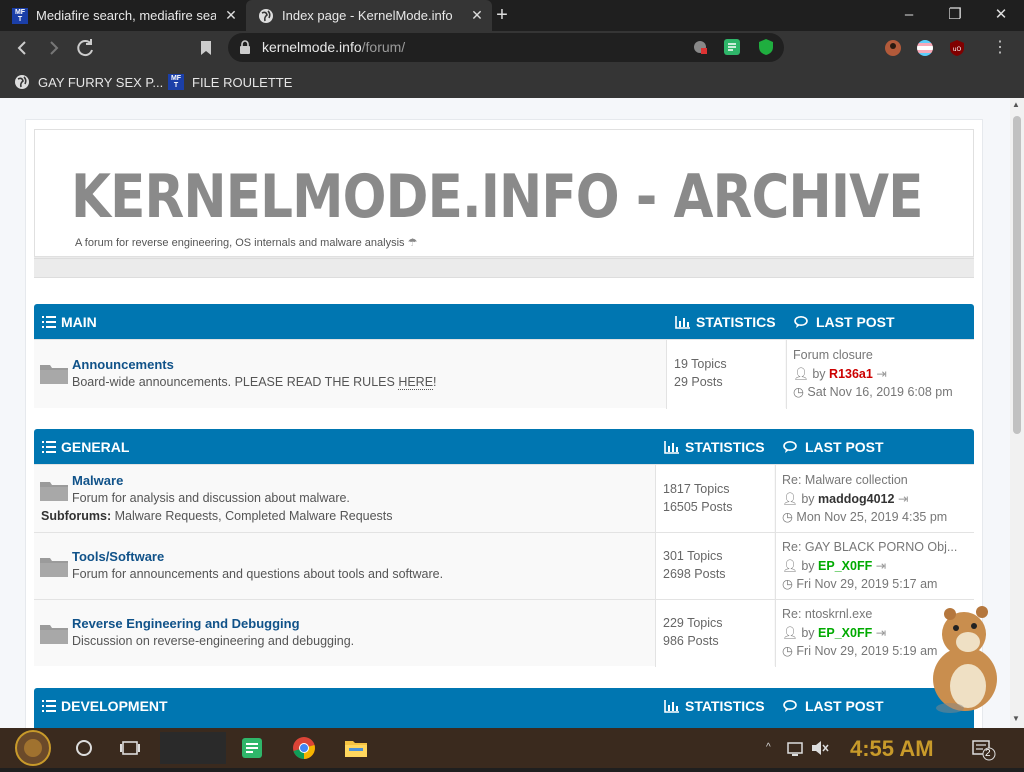  Describe the element at coordinates (867, 584) in the screenshot. I see `last-post-date: Fri Nov 29, 2019 5:17 am` at that location.